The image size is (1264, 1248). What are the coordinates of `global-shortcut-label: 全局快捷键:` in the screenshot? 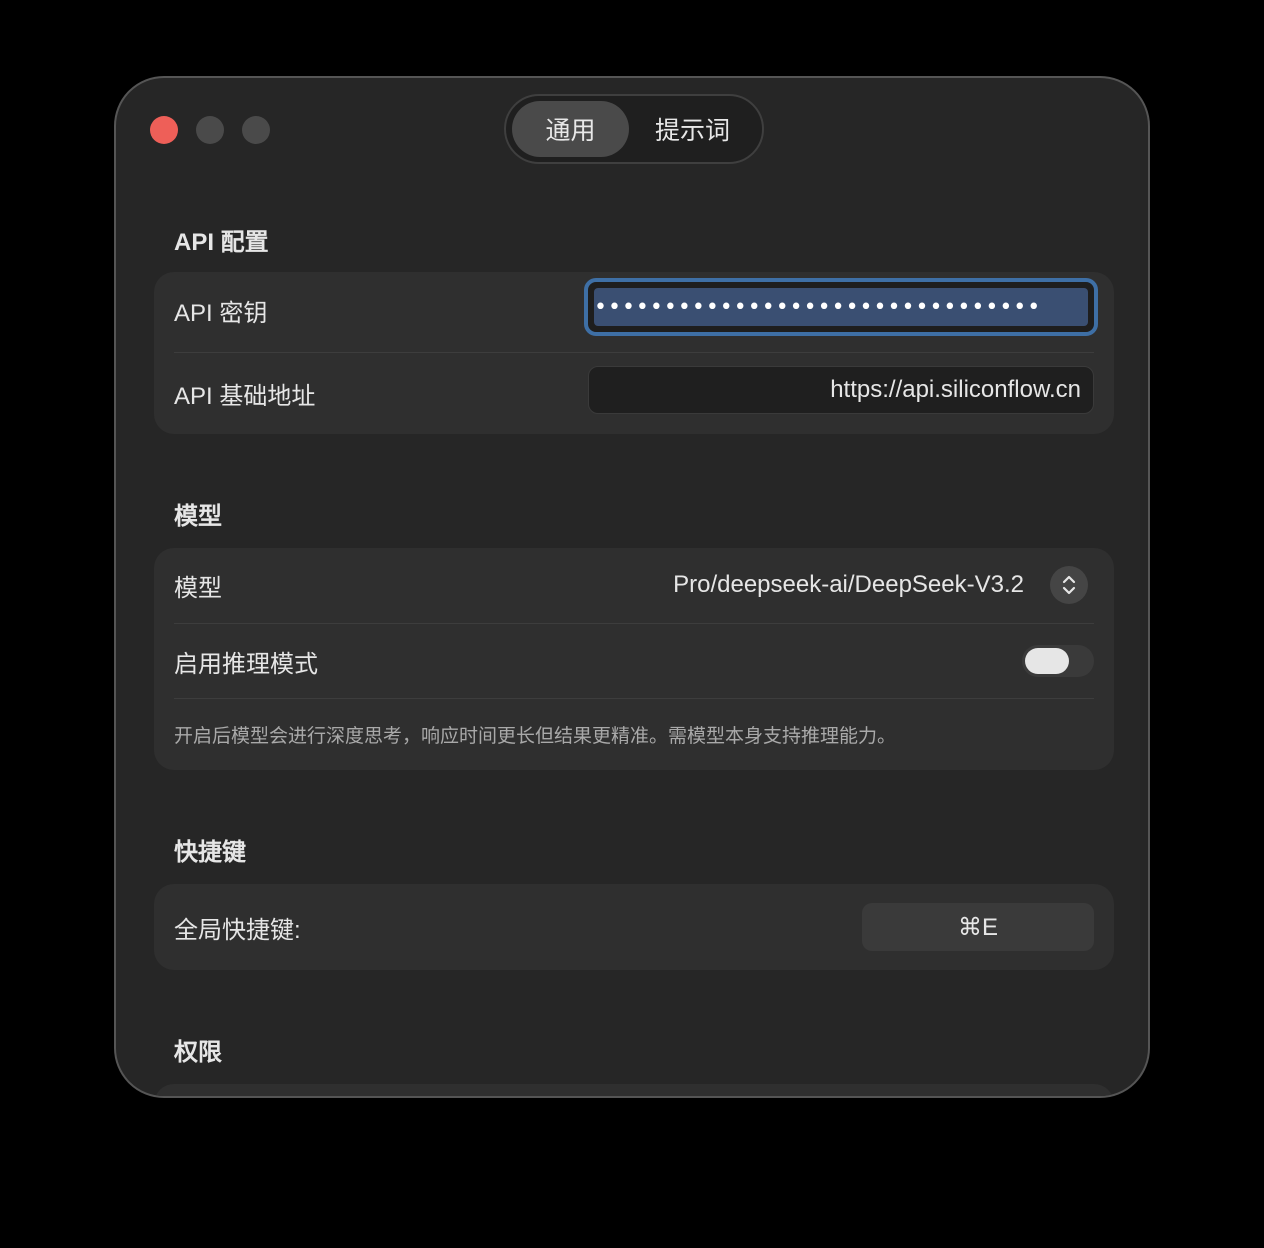 It's located at (237, 930).